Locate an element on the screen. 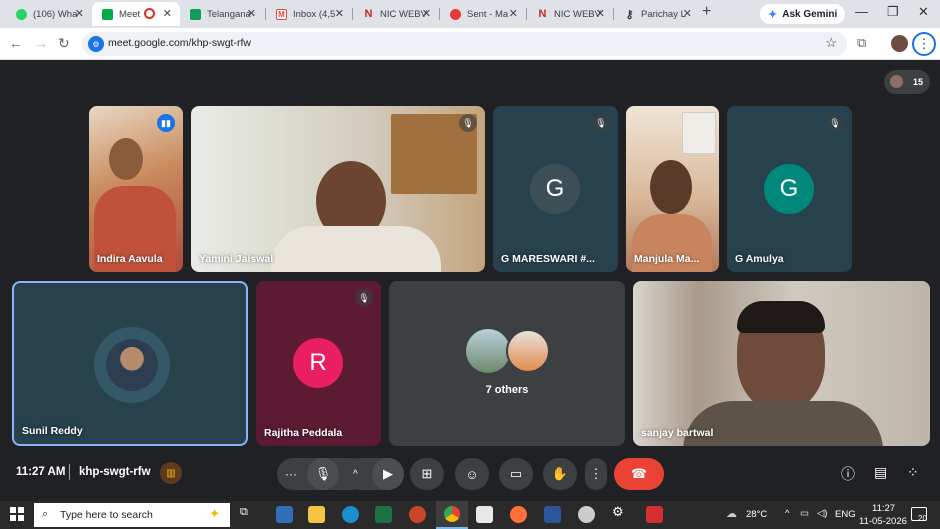 The height and width of the screenshot is (529, 940). reload-icon: ↻ is located at coordinates (64, 43).